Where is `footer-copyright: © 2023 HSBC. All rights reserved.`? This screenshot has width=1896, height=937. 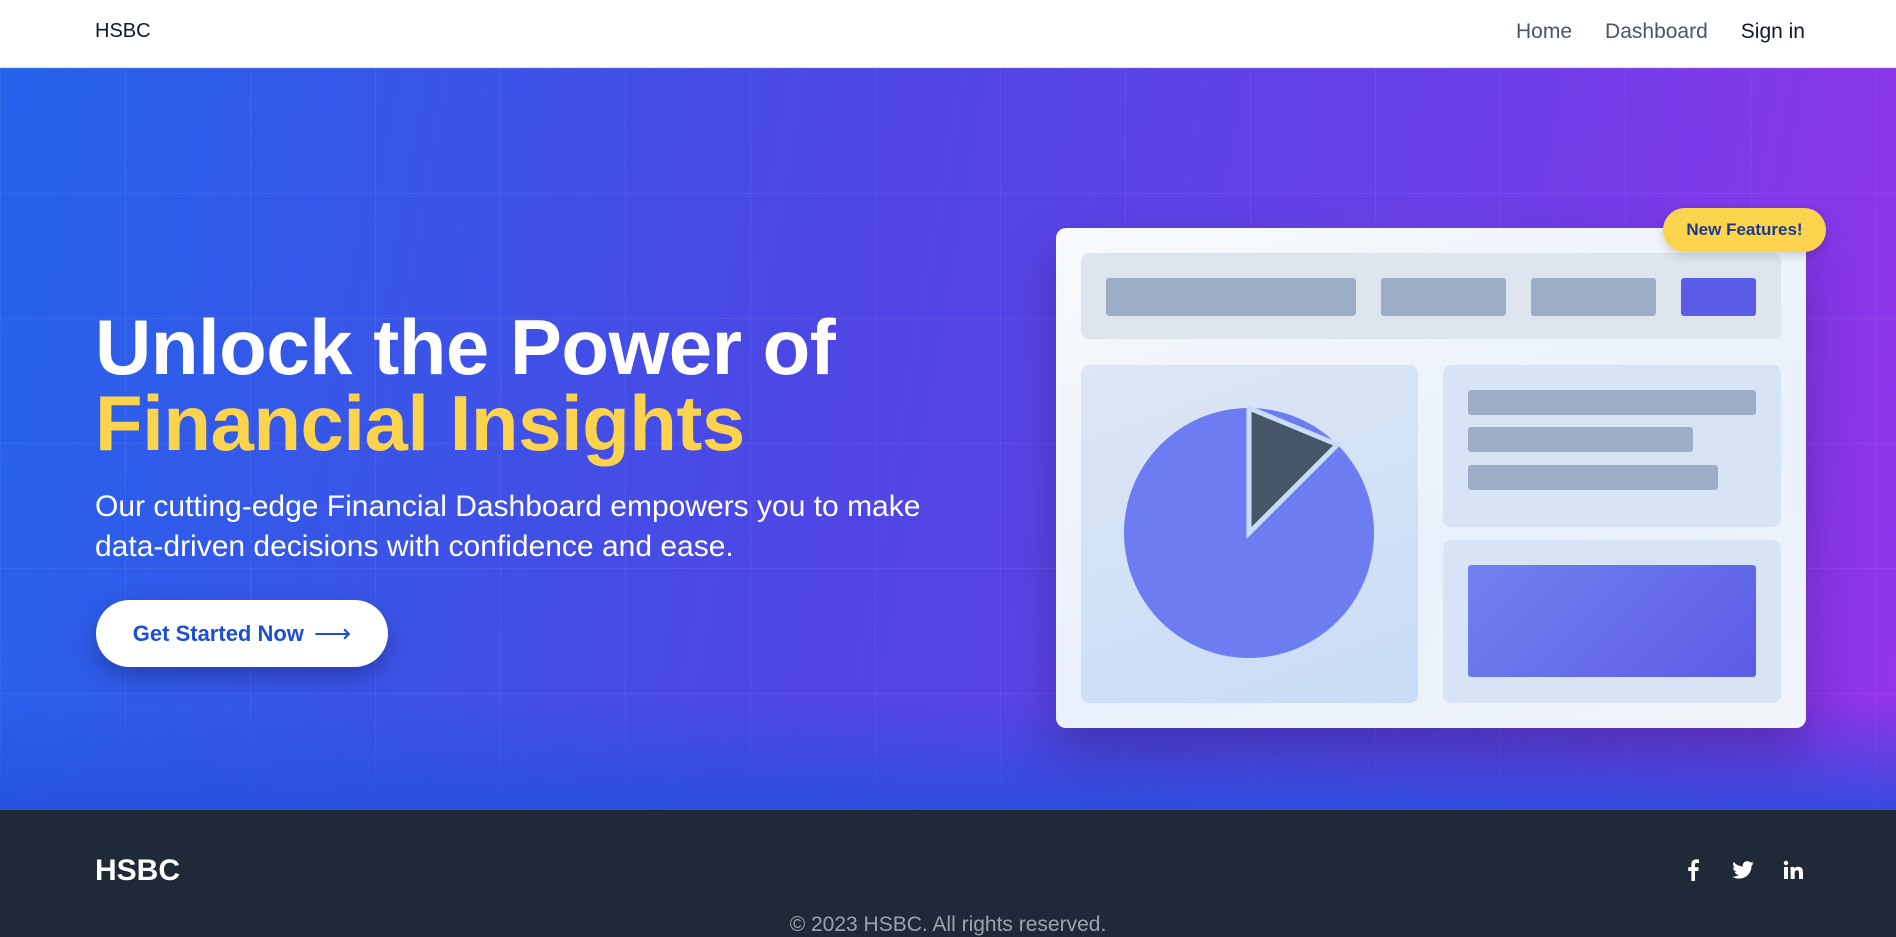
footer-copyright: © 2023 HSBC. All rights reserved. is located at coordinates (948, 924).